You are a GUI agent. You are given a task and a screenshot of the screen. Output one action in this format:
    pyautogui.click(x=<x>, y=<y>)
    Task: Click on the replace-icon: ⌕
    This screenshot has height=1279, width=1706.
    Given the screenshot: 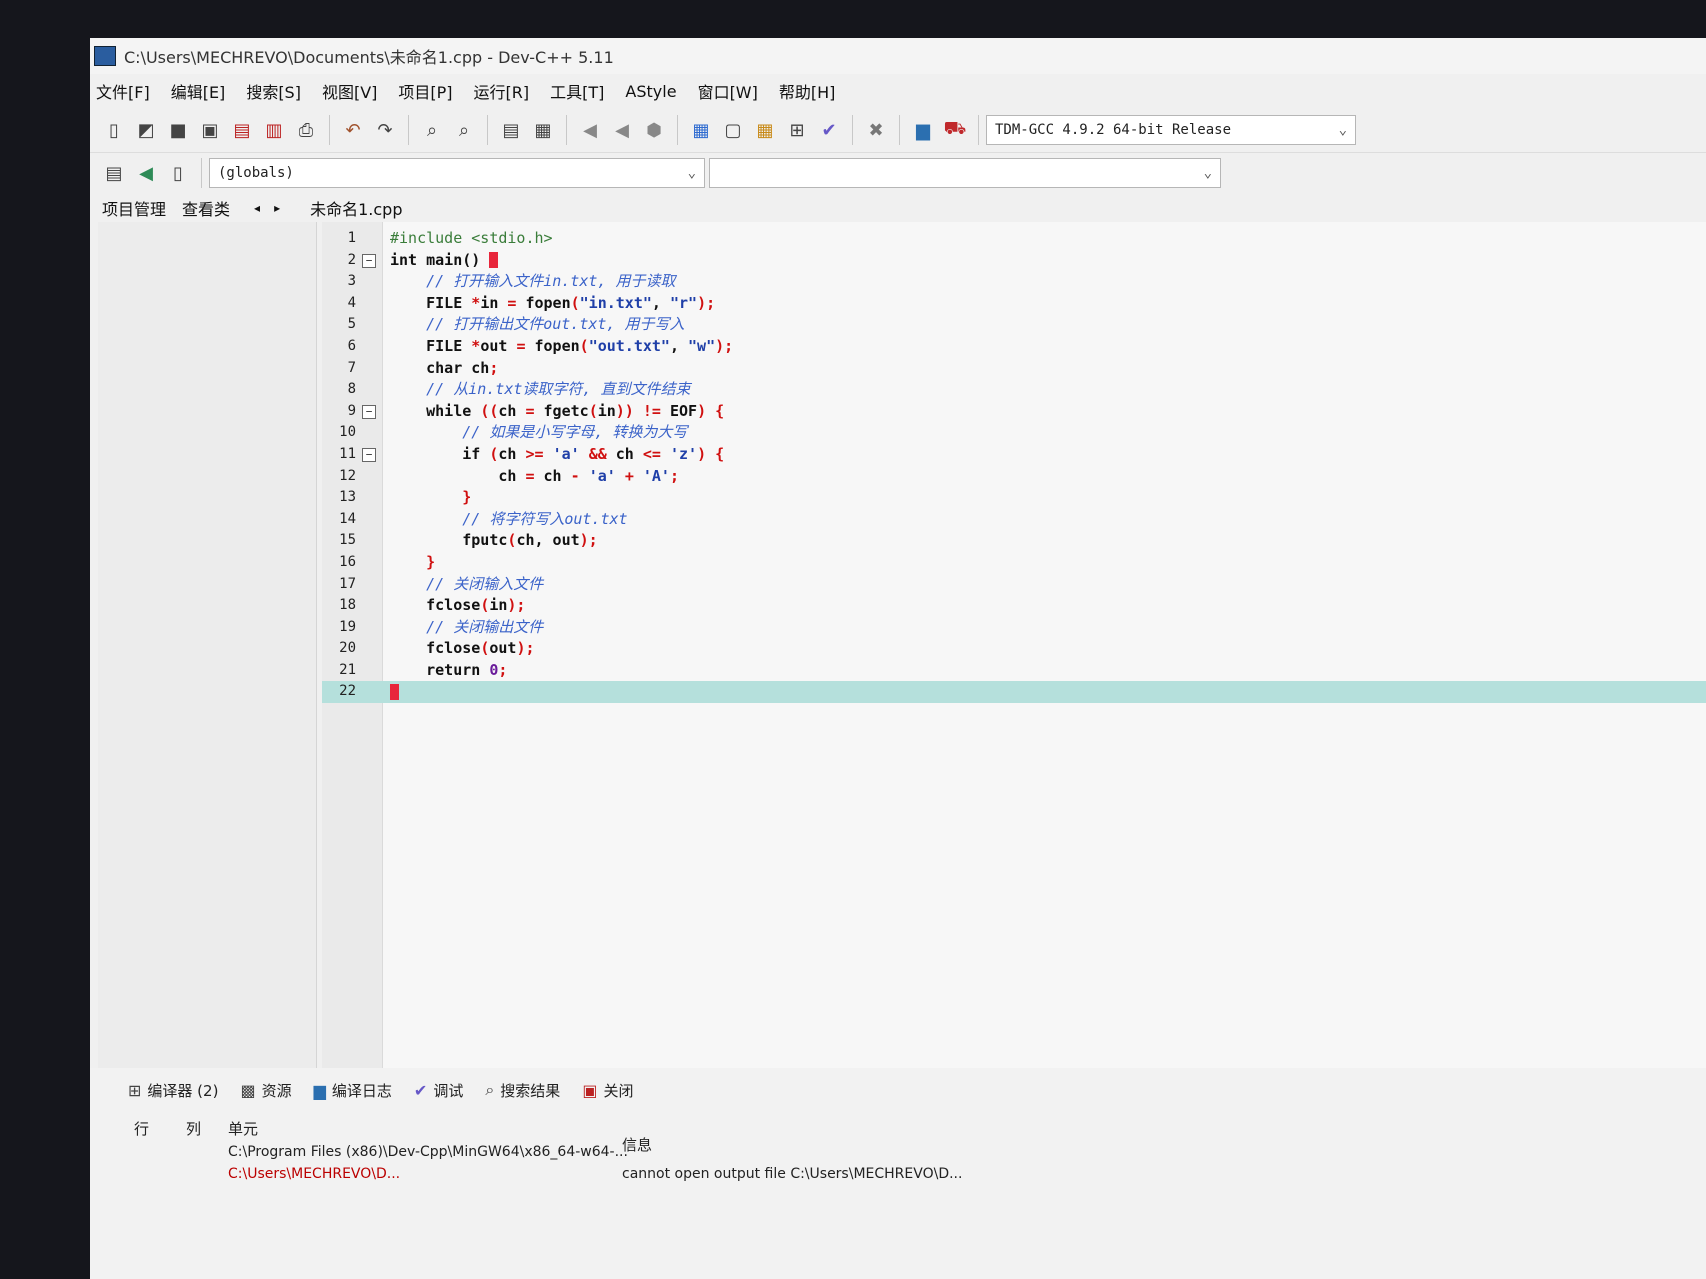 What is the action you would take?
    pyautogui.click(x=464, y=130)
    